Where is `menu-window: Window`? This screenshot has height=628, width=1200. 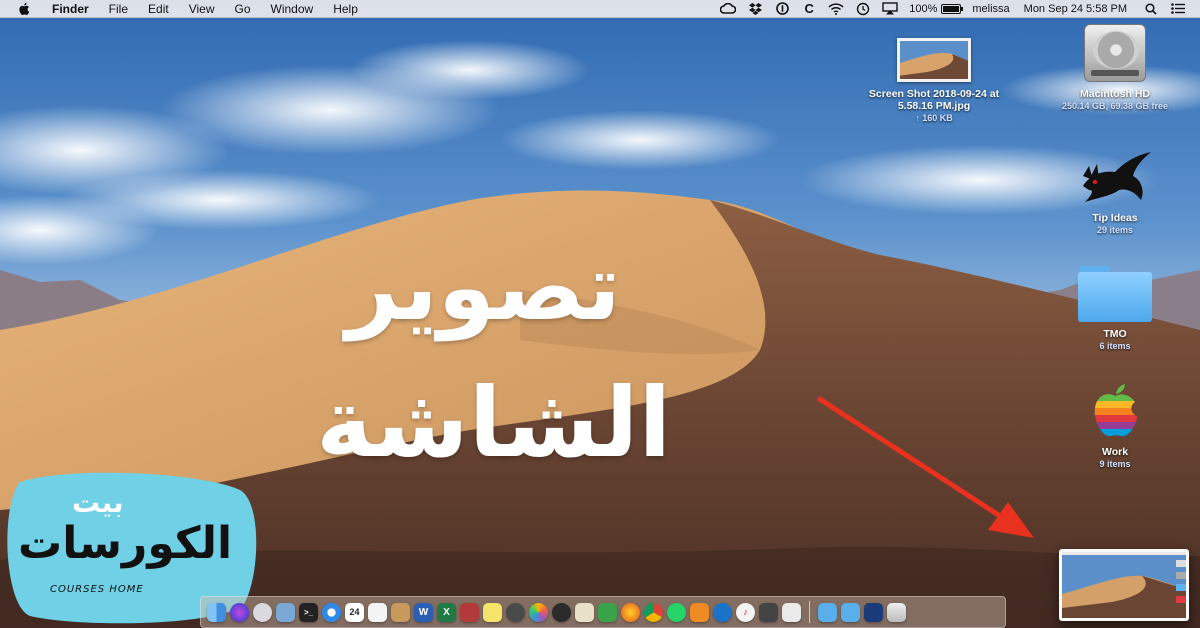 menu-window: Window is located at coordinates (292, 9).